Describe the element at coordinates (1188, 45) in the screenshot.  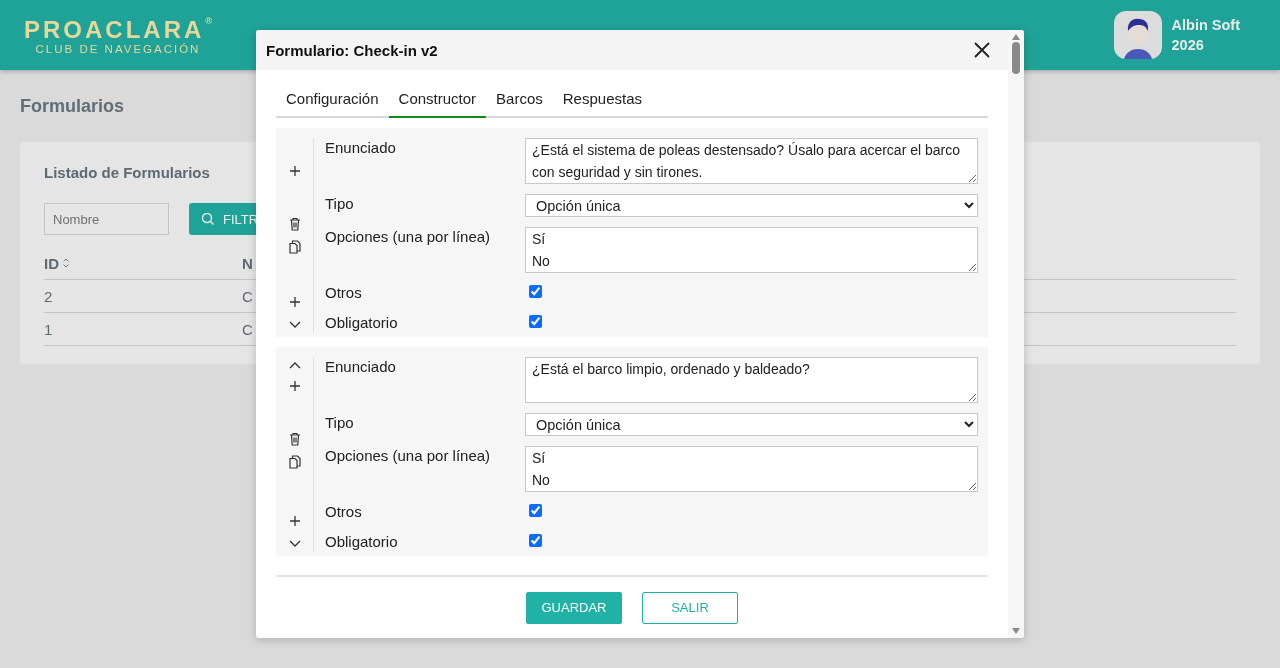
I see `user-year: 2026` at that location.